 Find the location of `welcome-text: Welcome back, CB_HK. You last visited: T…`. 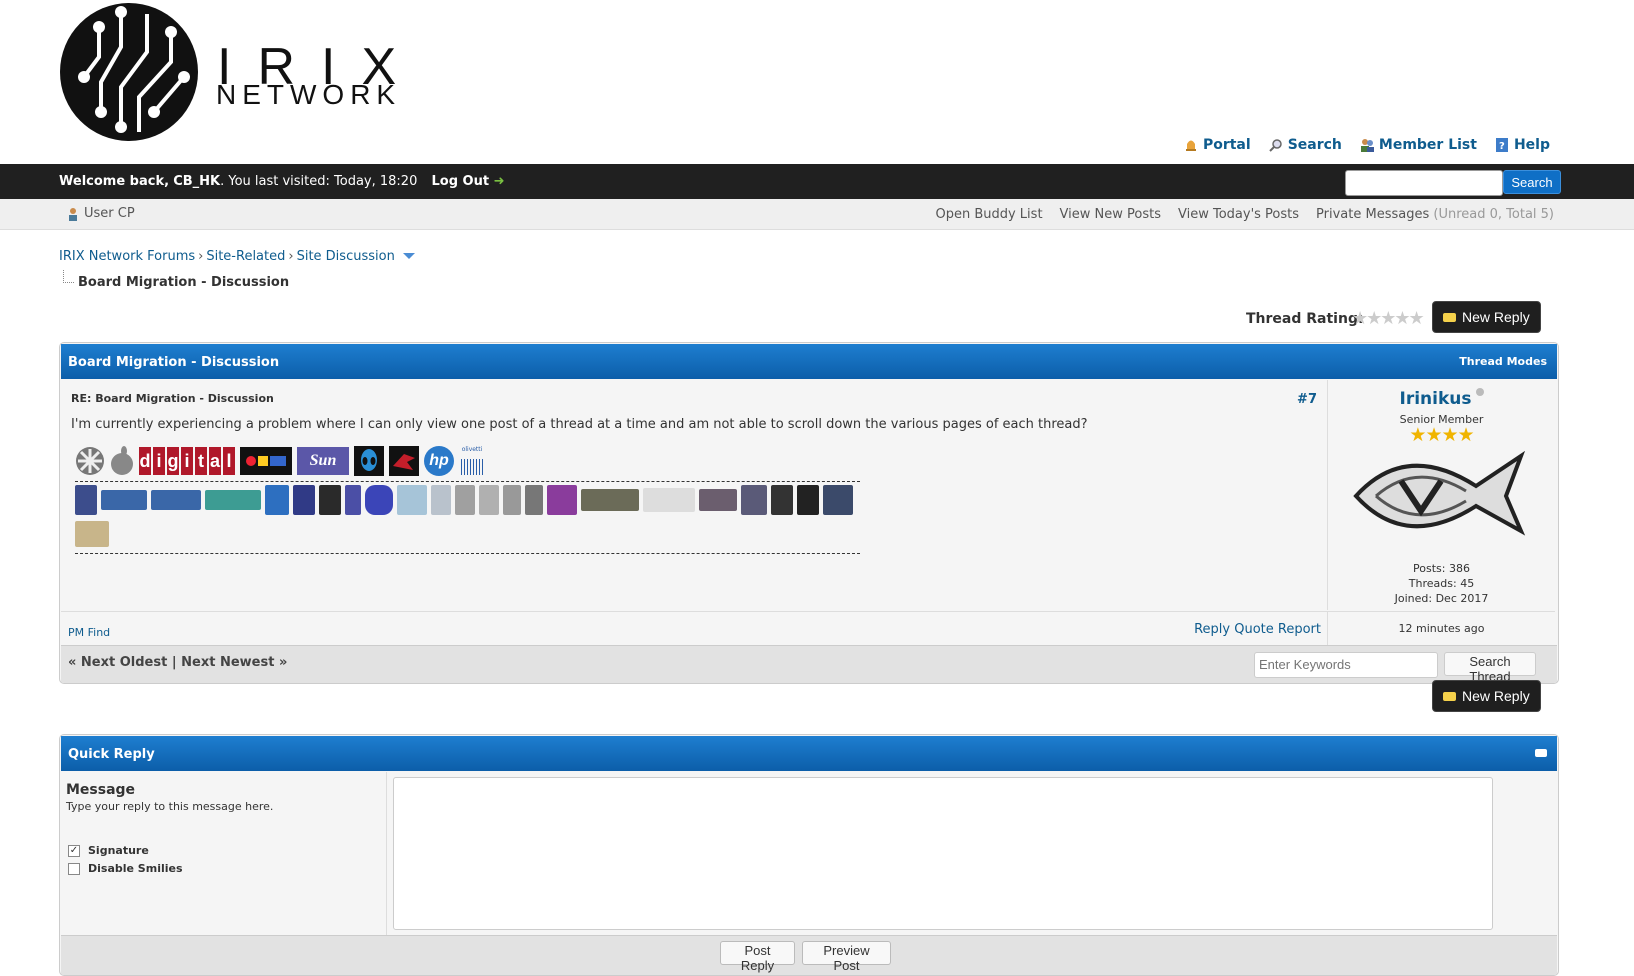

welcome-text: Welcome back, CB_HK. You last visited: T… is located at coordinates (282, 181).